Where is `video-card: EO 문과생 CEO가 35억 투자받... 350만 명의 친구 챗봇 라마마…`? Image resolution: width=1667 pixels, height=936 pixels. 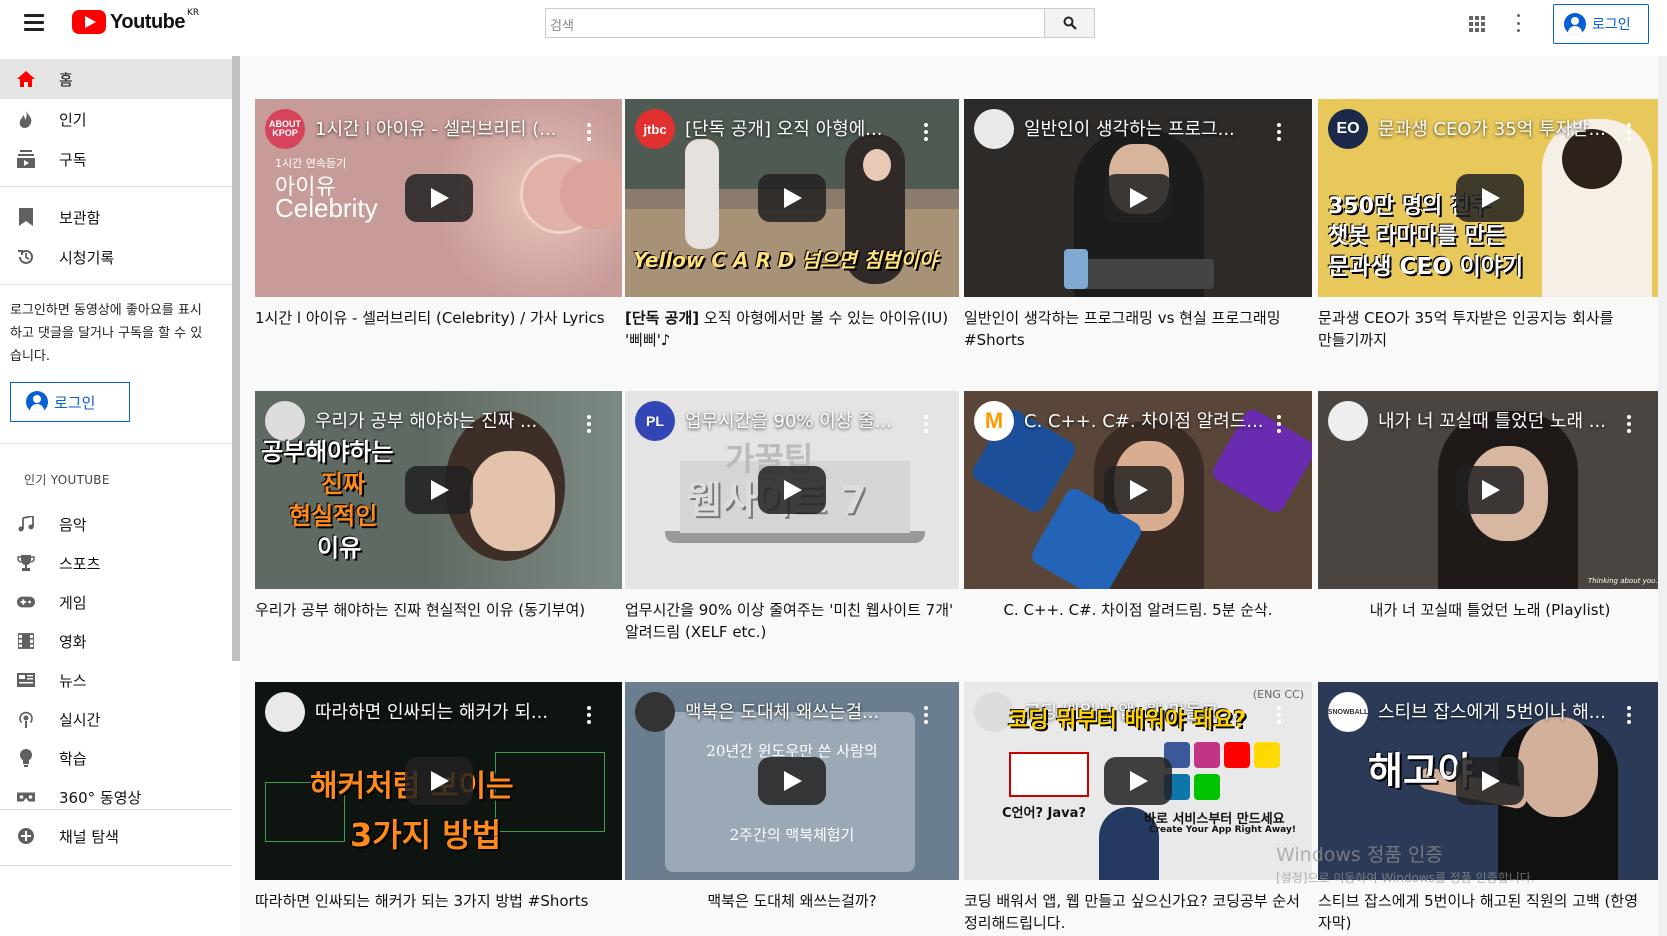
video-card: EO 문과생 CEO가 35억 투자받... 350만 명의 친구 챗봇 라마마… is located at coordinates (1490, 225).